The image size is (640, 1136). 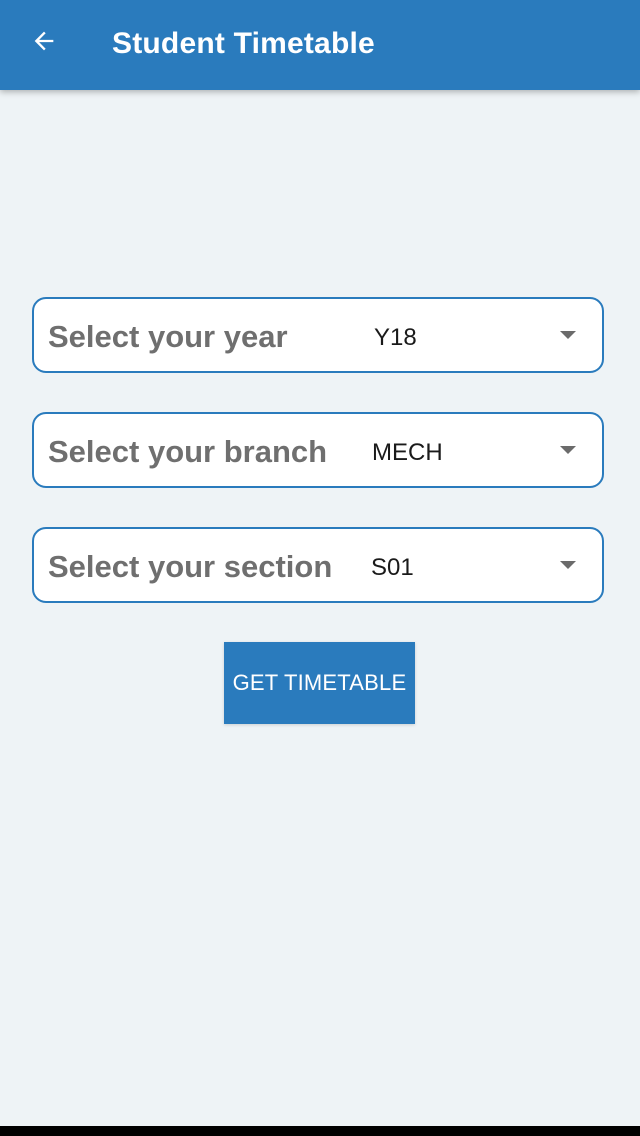 What do you see at coordinates (392, 568) in the screenshot?
I see `section-selected-value: S01` at bounding box center [392, 568].